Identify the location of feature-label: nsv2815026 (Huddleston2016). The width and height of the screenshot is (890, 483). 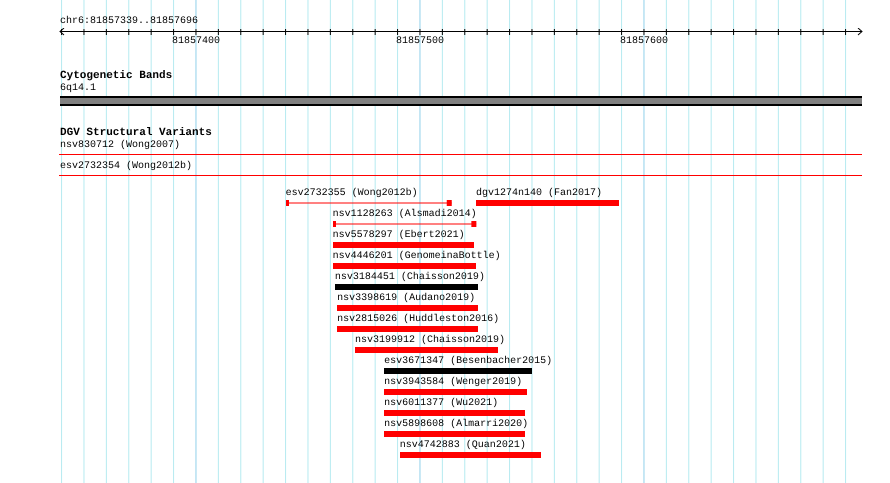
(418, 320).